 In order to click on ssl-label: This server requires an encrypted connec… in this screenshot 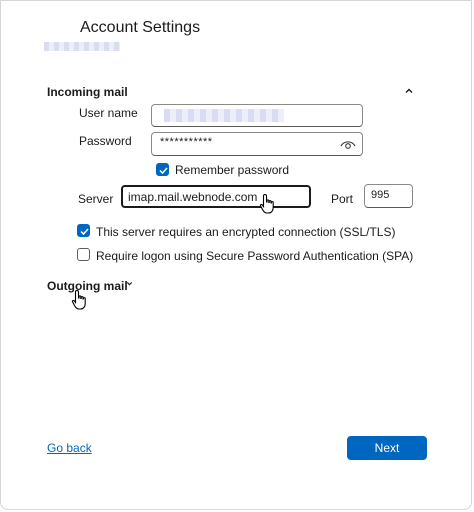, I will do `click(245, 232)`.